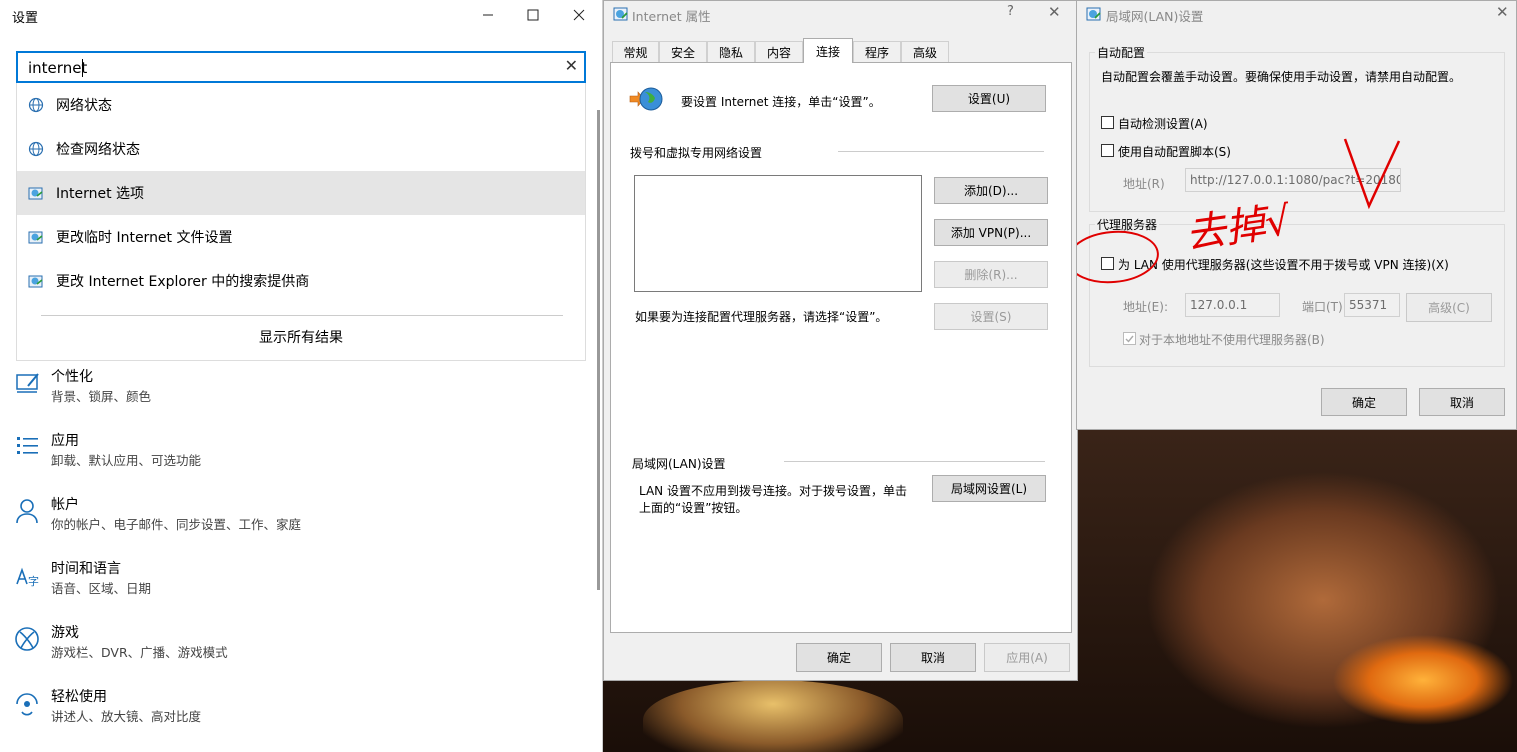  Describe the element at coordinates (27, 639) in the screenshot. I see `xbox-icon` at that location.